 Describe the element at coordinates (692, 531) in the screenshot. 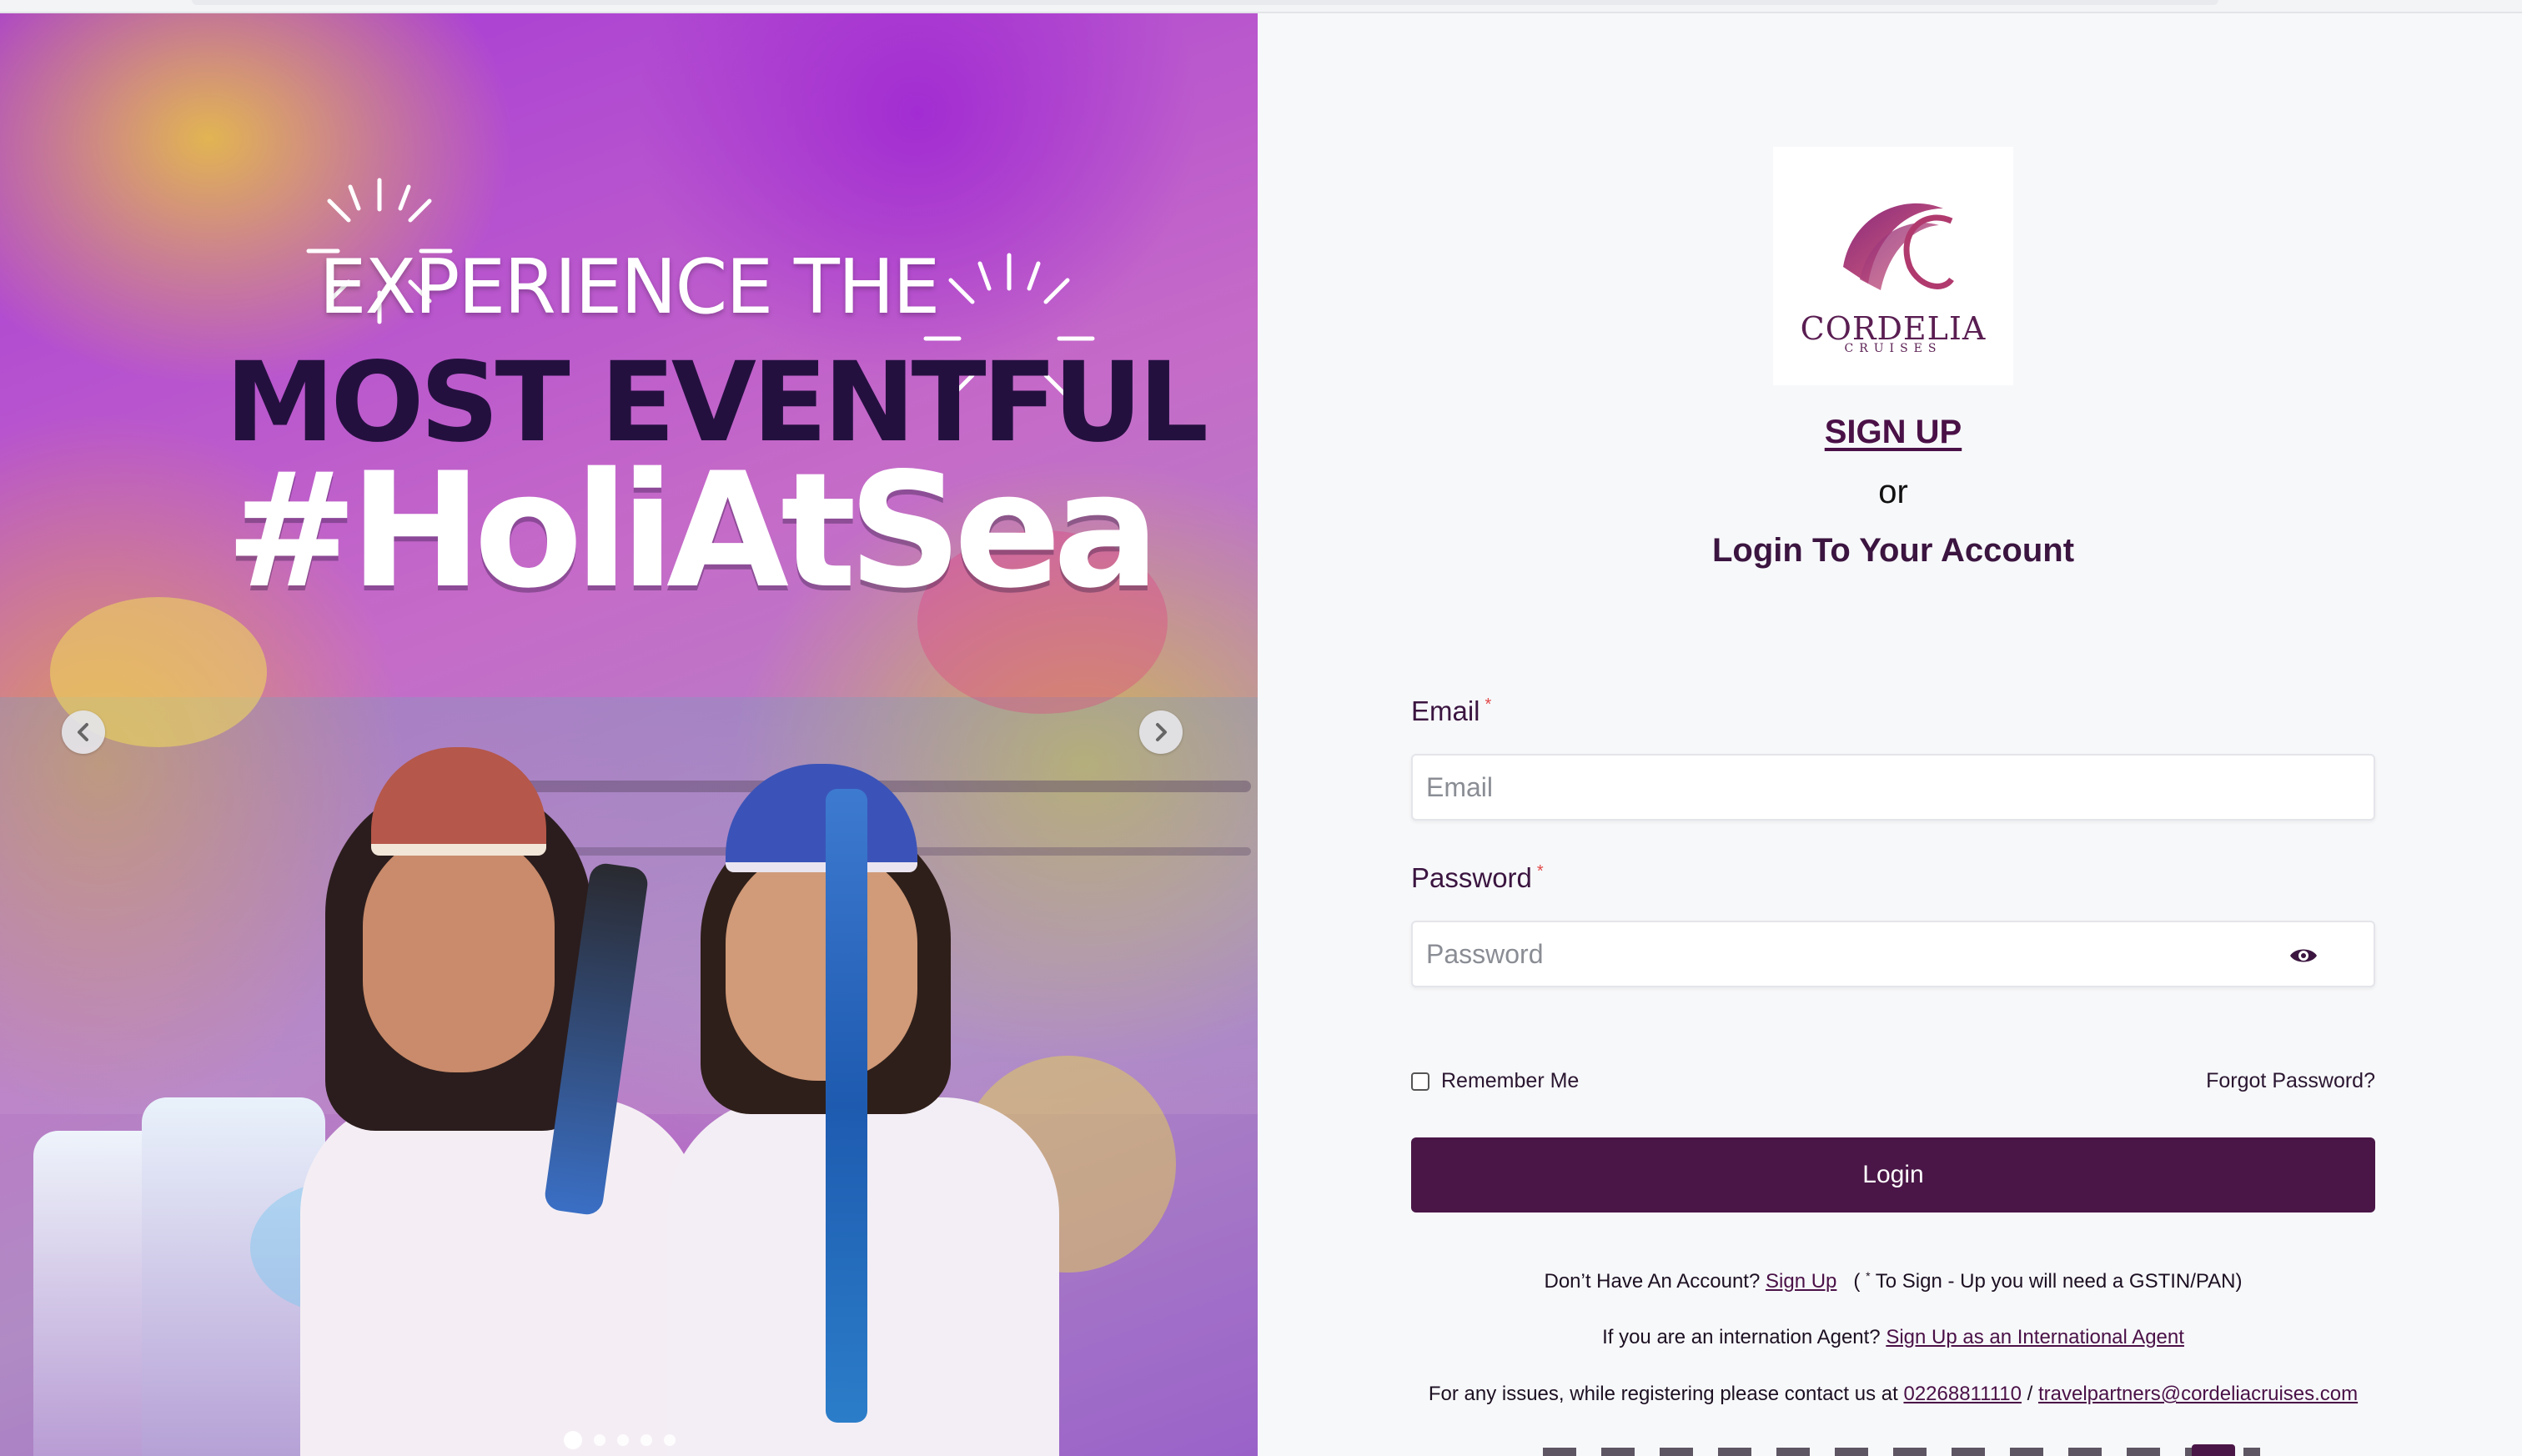

I see `headline-hashtag: #HoliAtSea` at that location.